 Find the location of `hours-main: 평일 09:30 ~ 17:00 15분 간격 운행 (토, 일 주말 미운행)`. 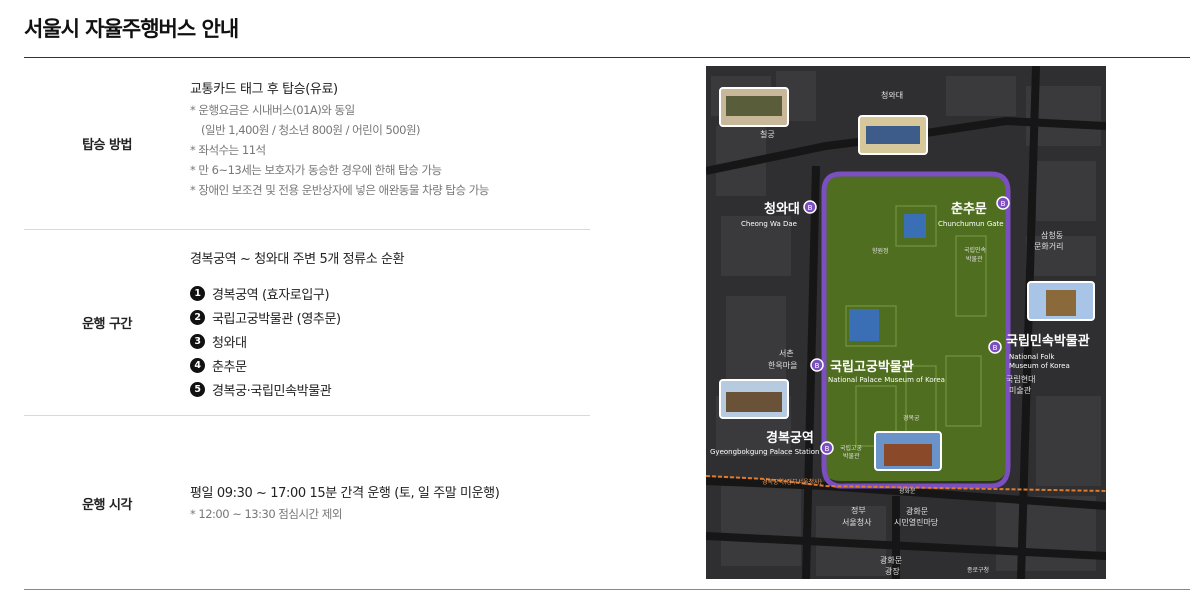

hours-main: 평일 09:30 ~ 17:00 15분 간격 운행 (토, 일 주말 미운행) is located at coordinates (345, 493).